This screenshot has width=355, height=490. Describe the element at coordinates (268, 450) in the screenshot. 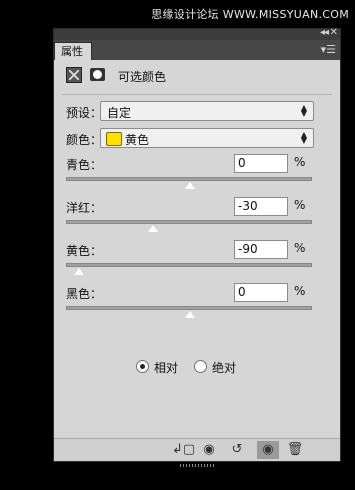

I see `toggle-visibility-icon: ◉` at that location.